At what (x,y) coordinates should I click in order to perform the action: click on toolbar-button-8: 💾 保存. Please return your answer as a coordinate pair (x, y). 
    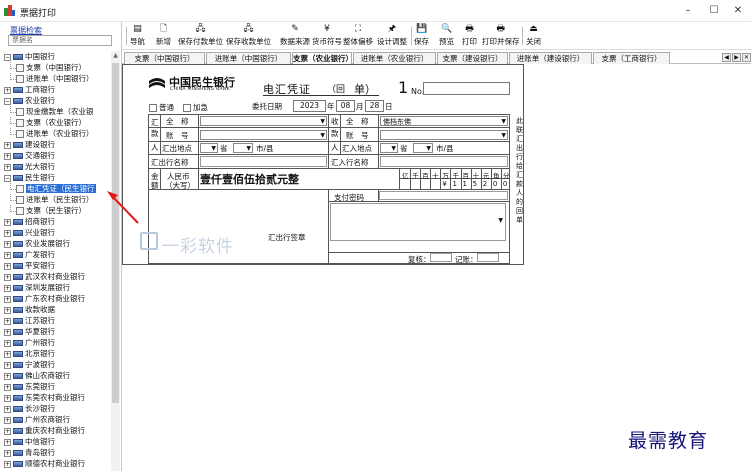
    Looking at the image, I should click on (421, 37).